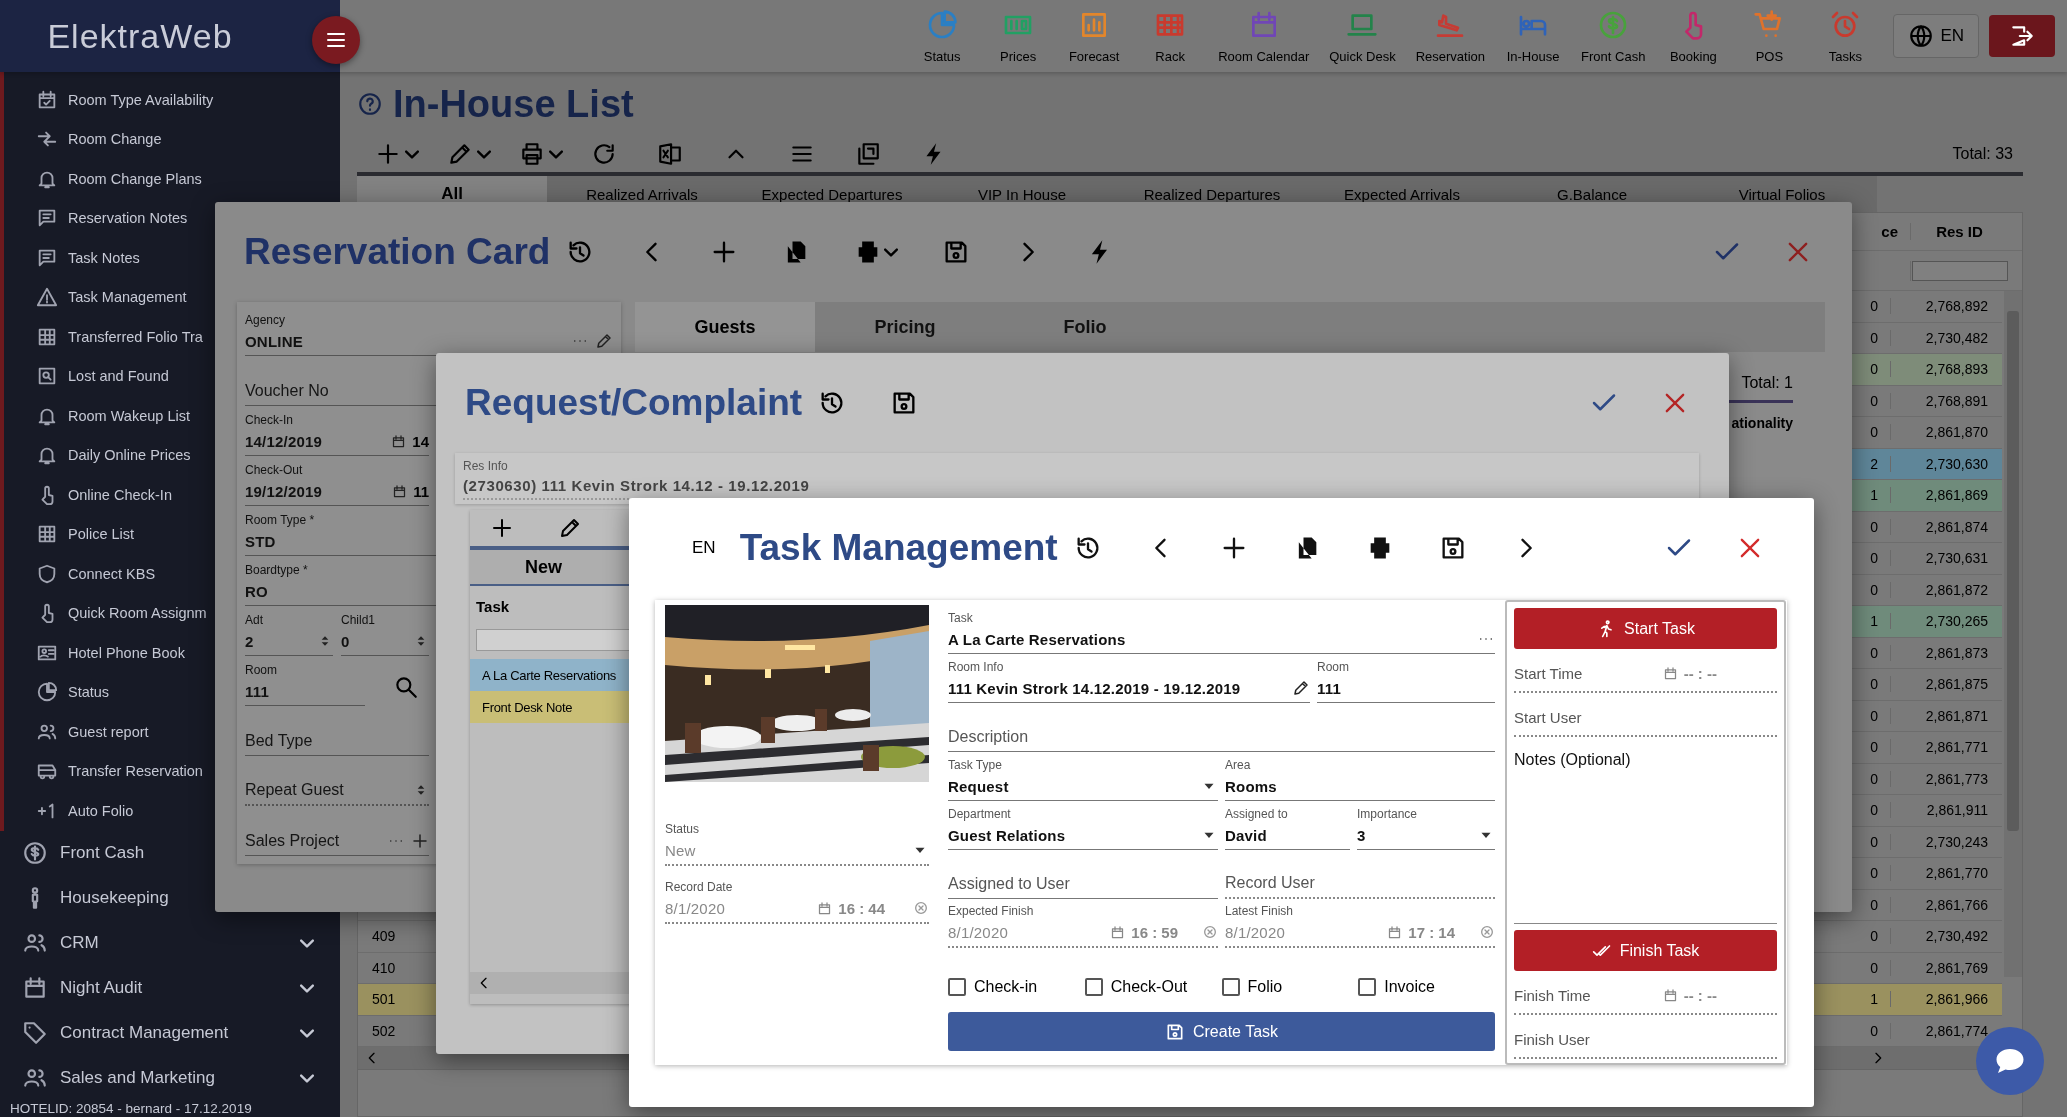 Image resolution: width=2067 pixels, height=1117 pixels. I want to click on sidebar-item: Room Type Availability, so click(172, 100).